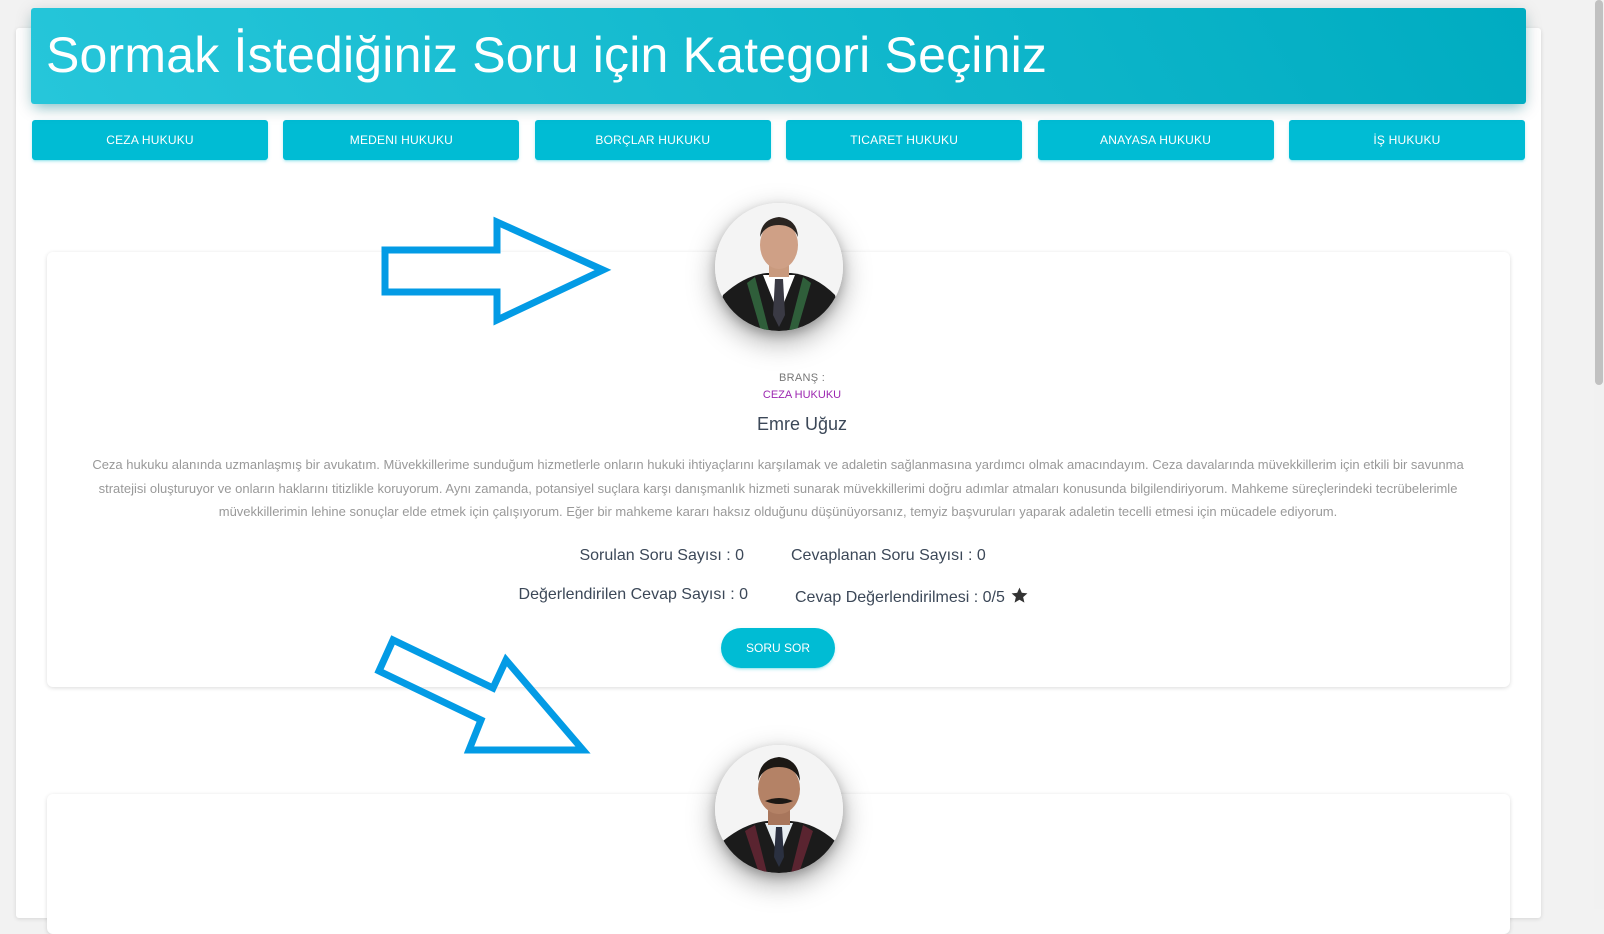  Describe the element at coordinates (802, 424) in the screenshot. I see `lawyer-name: Emre Uğuz` at that location.